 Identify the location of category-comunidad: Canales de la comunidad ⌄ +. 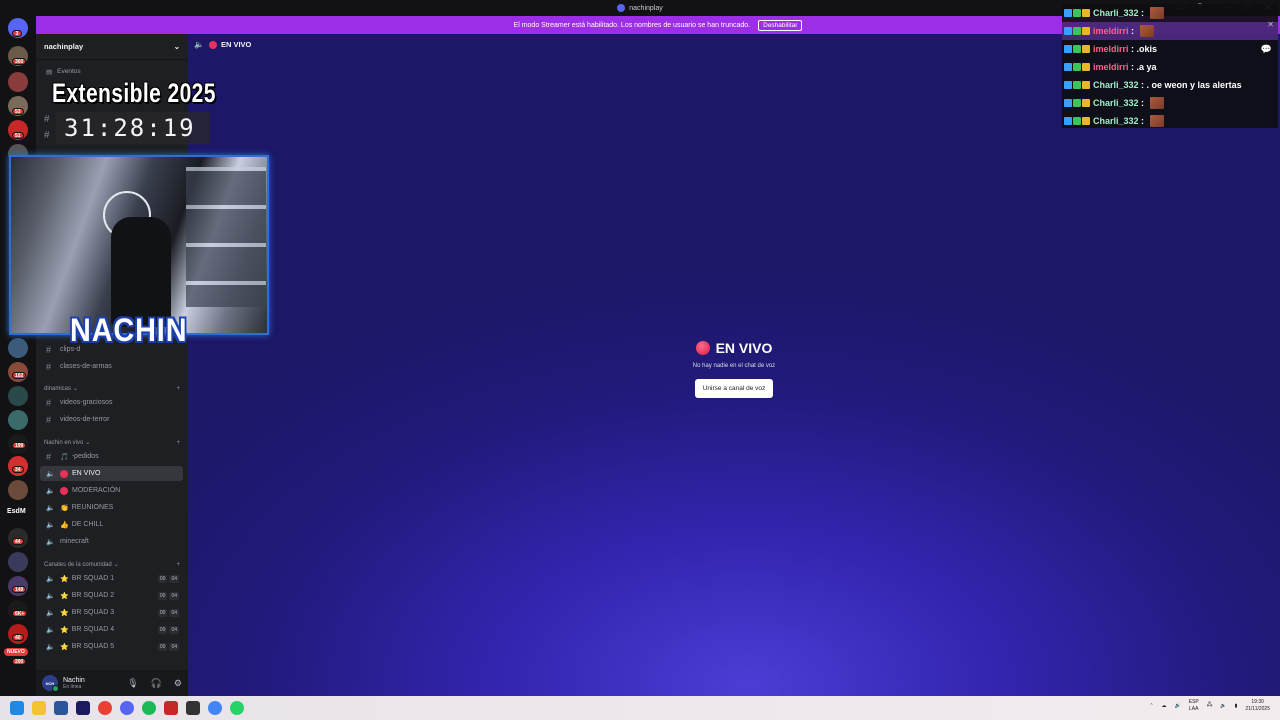
(112, 565).